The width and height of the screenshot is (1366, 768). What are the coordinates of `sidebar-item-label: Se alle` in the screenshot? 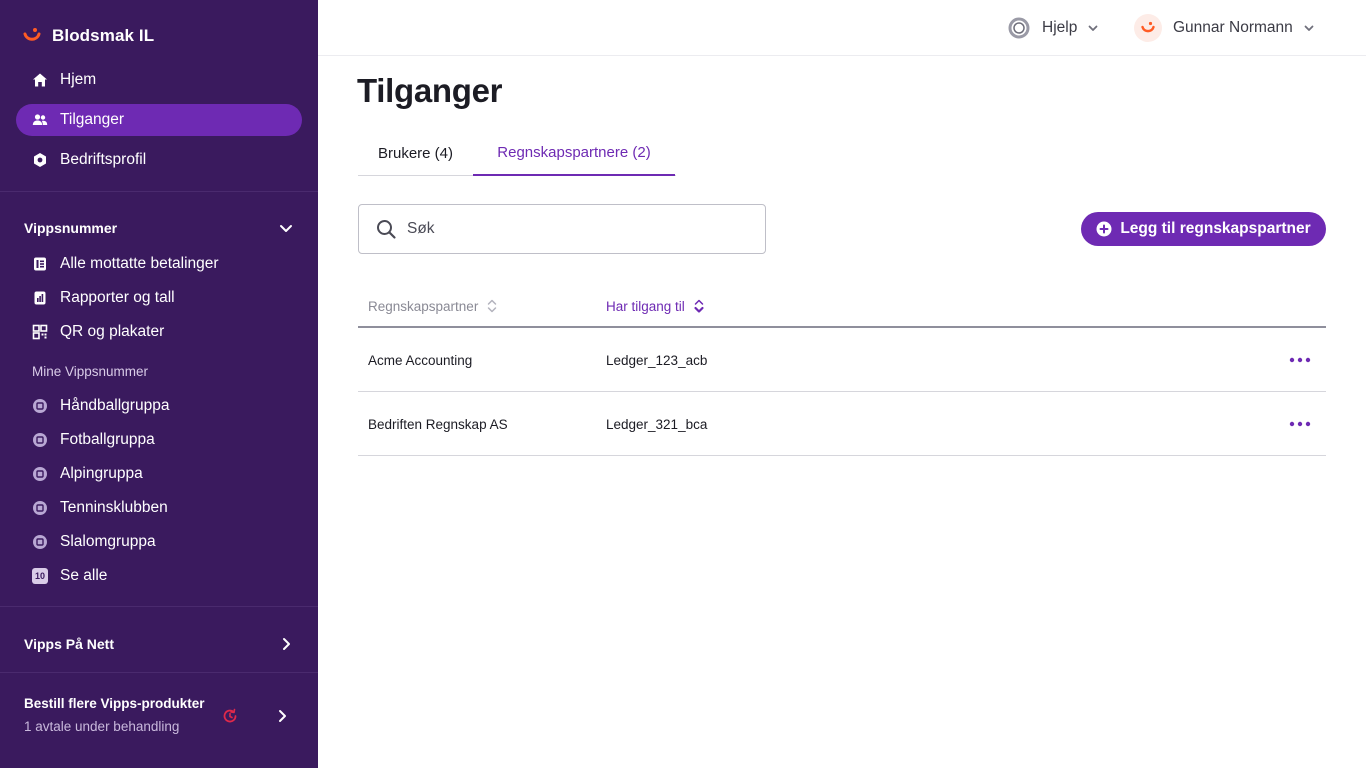 It's located at (84, 575).